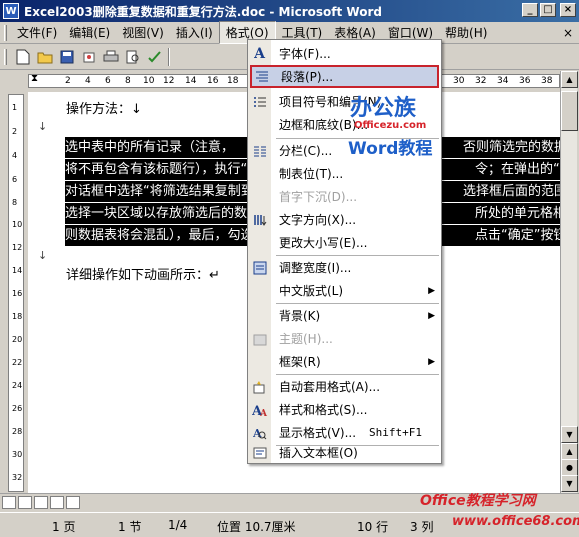 This screenshot has width=579, height=537. What do you see at coordinates (517, 213) in the screenshot?
I see `selected-text-right: 所处的单元格相重` at bounding box center [517, 213].